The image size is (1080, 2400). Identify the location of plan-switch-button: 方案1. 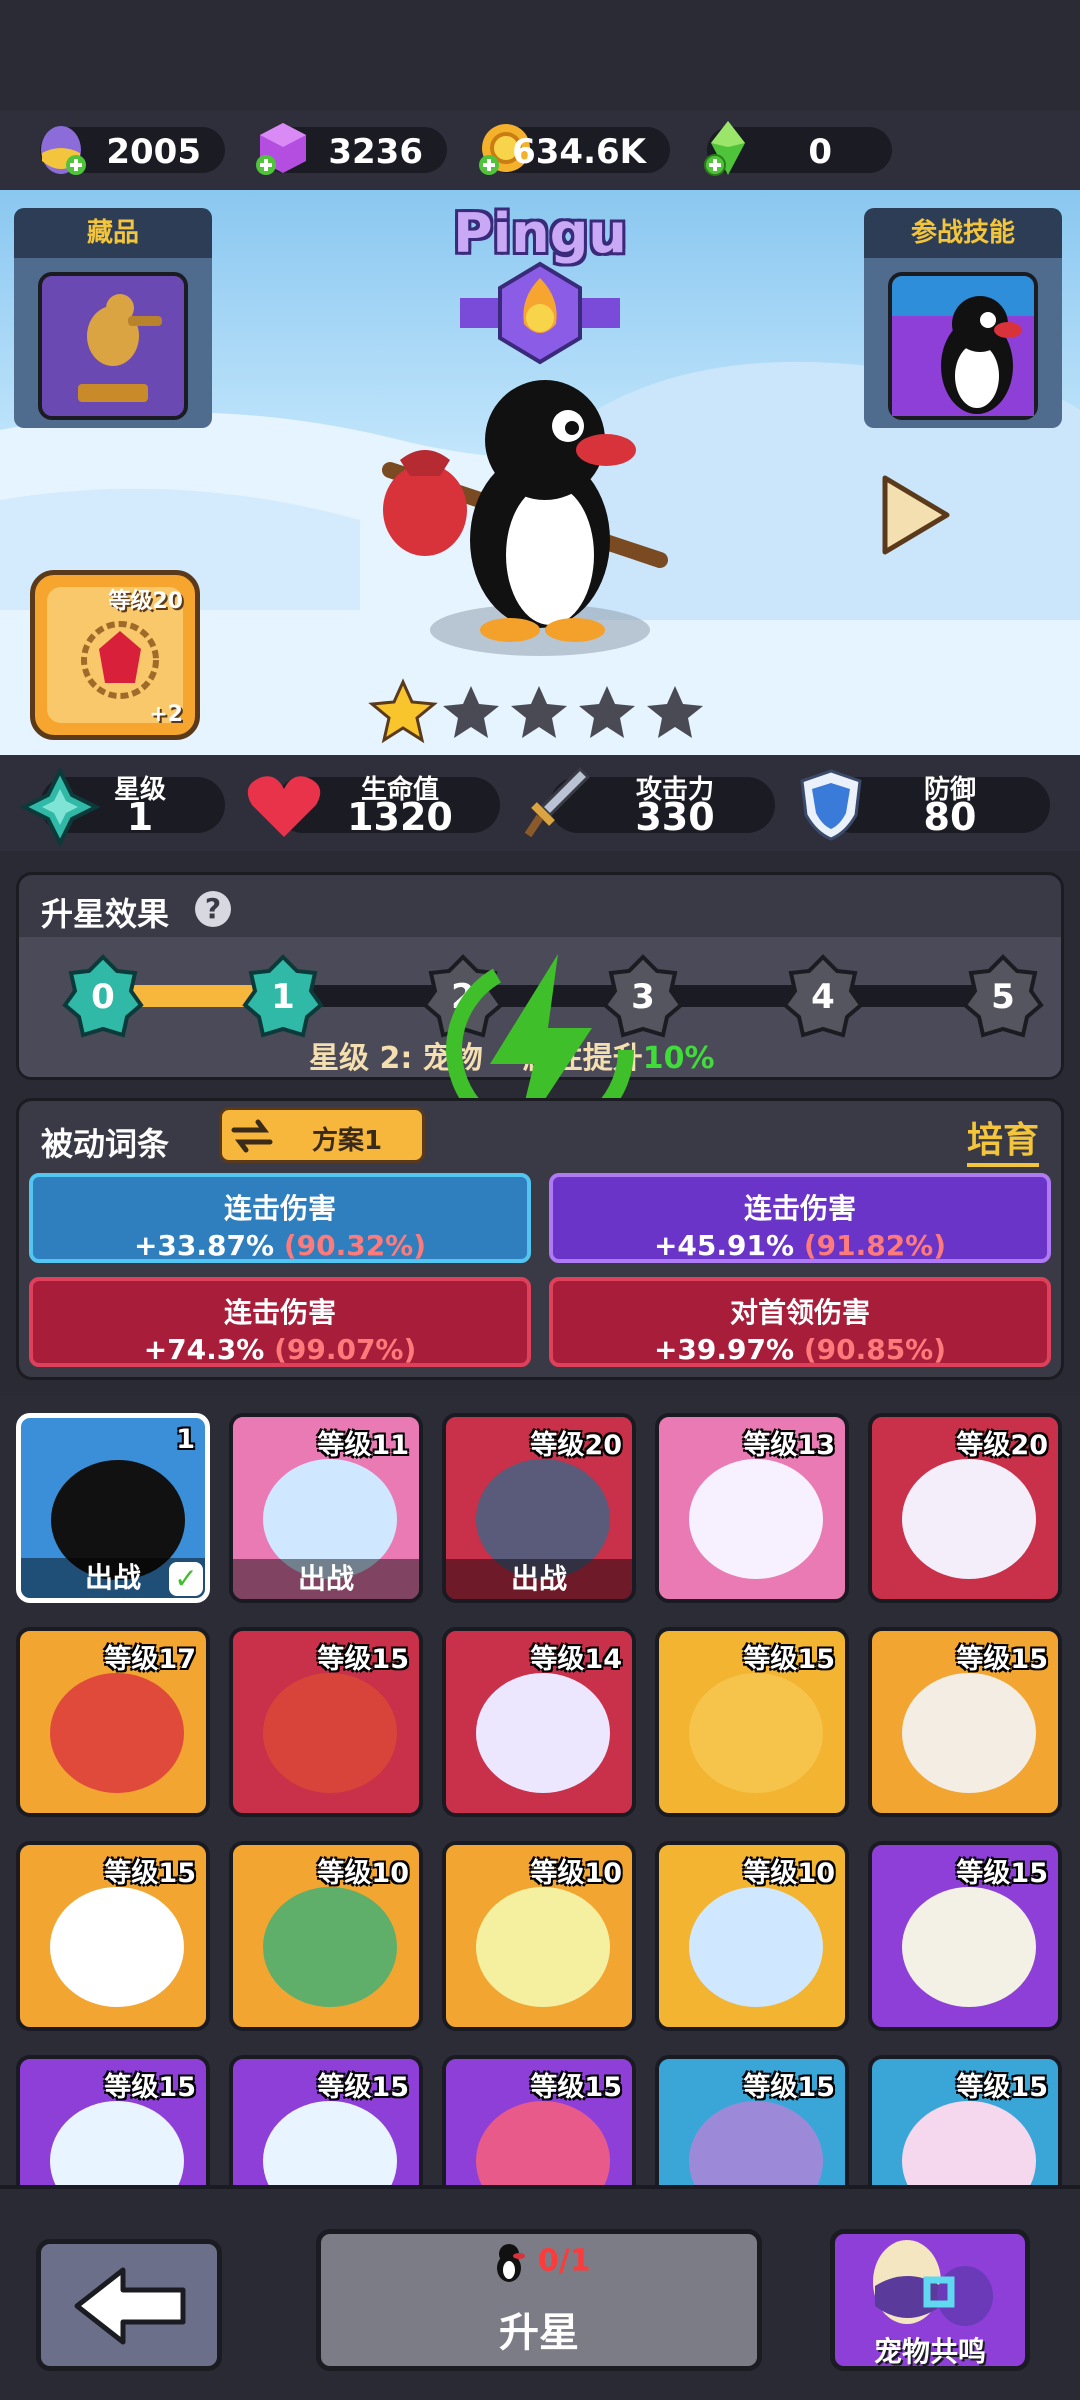
(322, 1135).